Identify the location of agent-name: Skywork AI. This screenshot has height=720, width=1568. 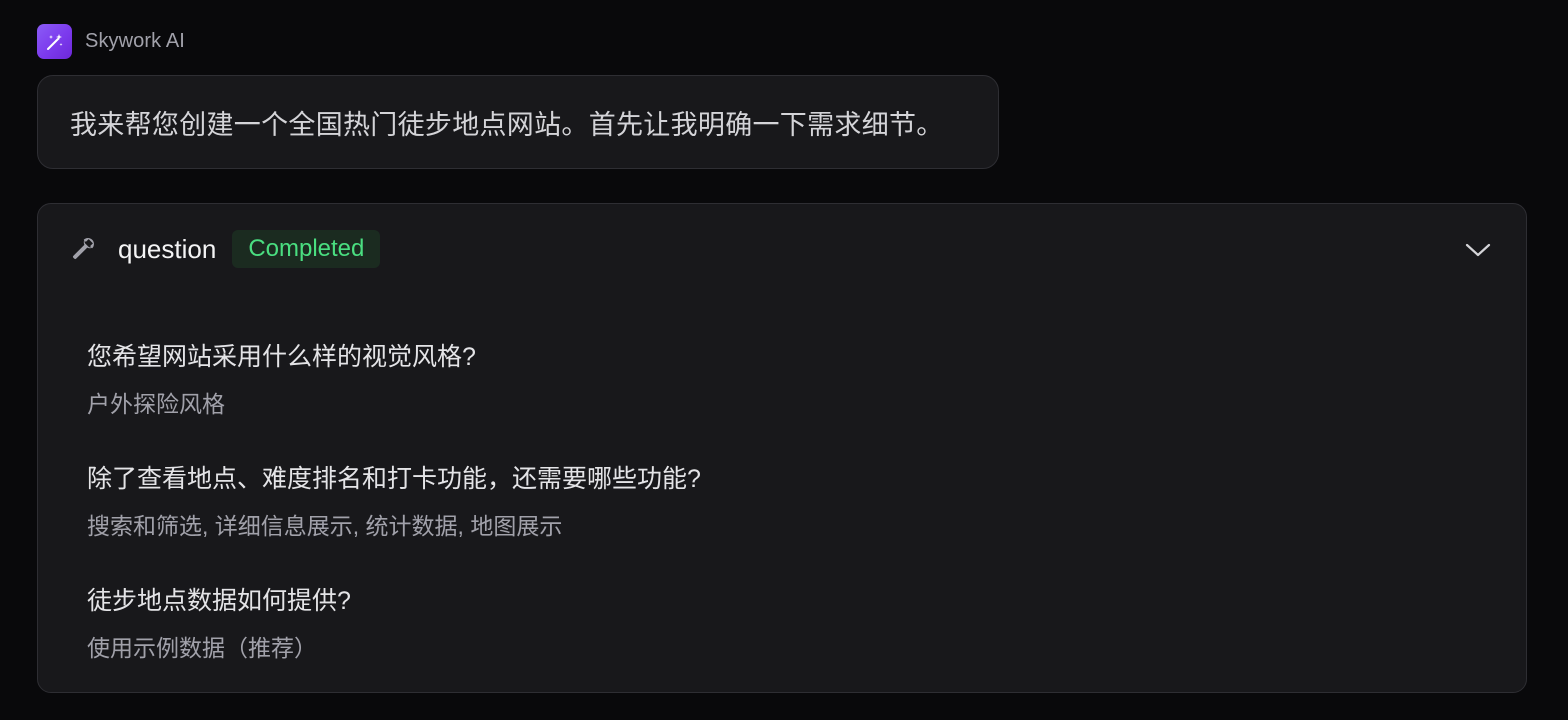
(135, 41).